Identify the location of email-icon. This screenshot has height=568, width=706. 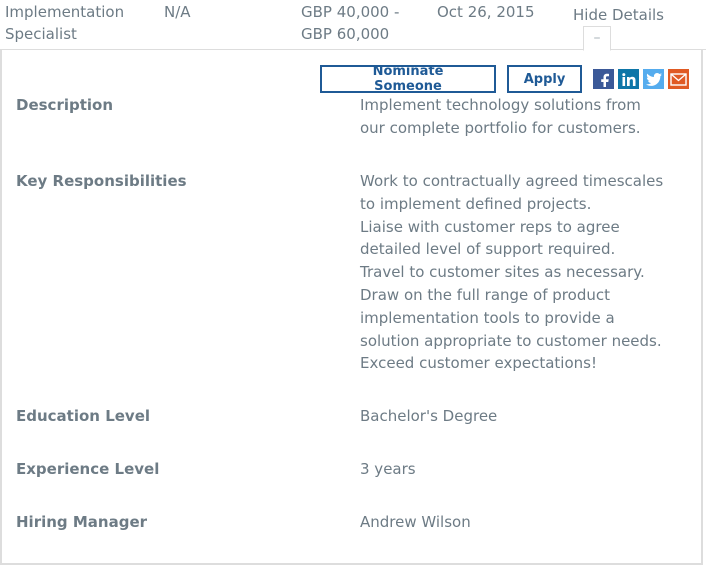
(678, 79).